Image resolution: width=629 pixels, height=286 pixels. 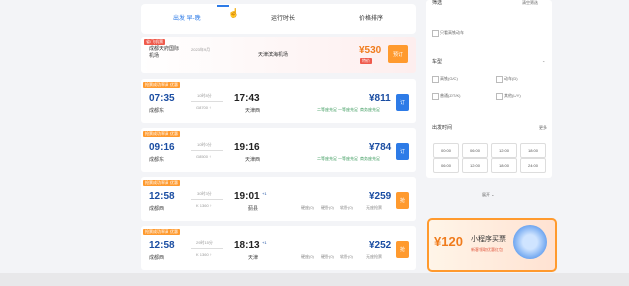 I want to click on ticket-price: ¥811, so click(x=380, y=98).